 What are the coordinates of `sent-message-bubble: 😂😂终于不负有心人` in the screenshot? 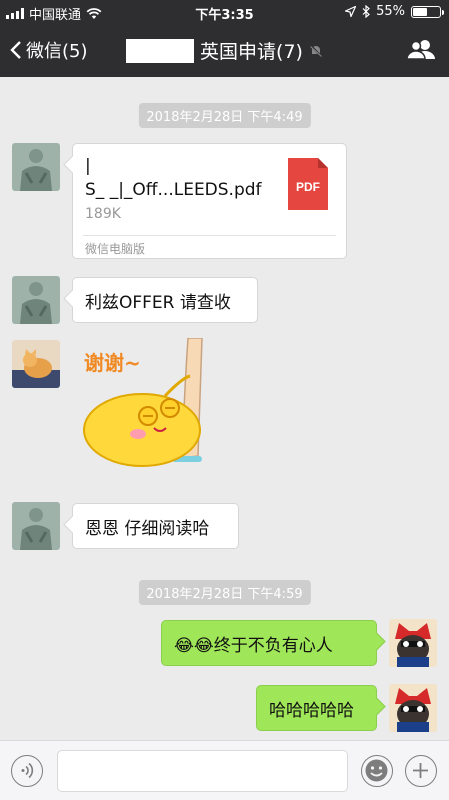 It's located at (269, 643).